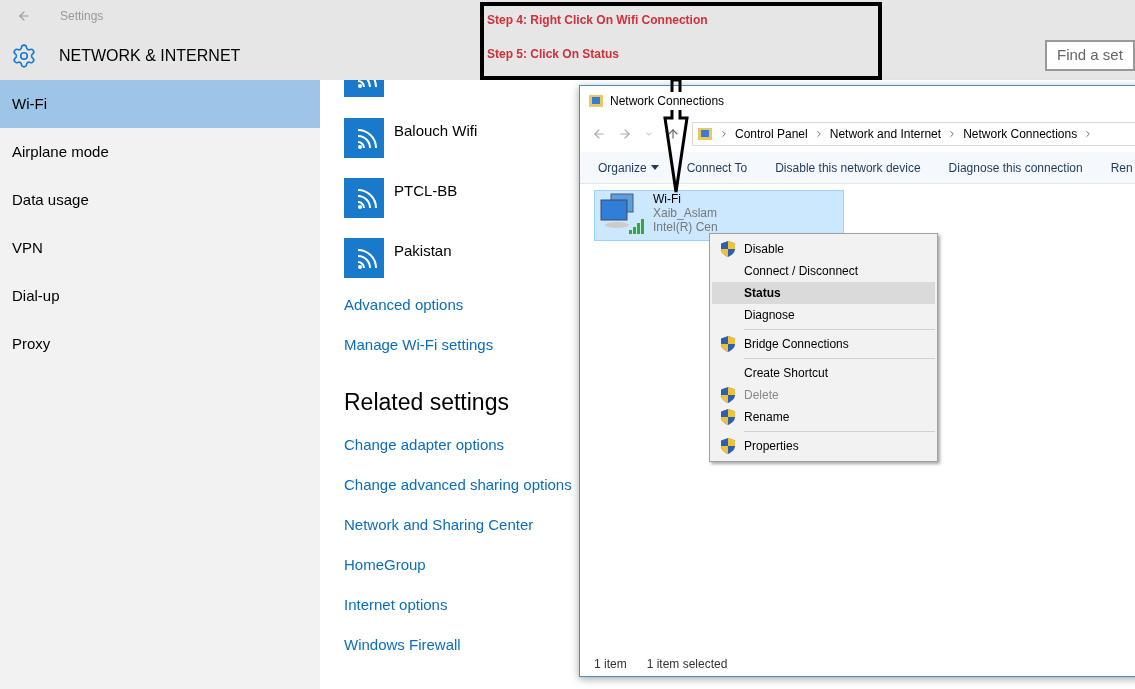 This screenshot has width=1135, height=689. I want to click on toolbar-button: Organize, so click(628, 167).